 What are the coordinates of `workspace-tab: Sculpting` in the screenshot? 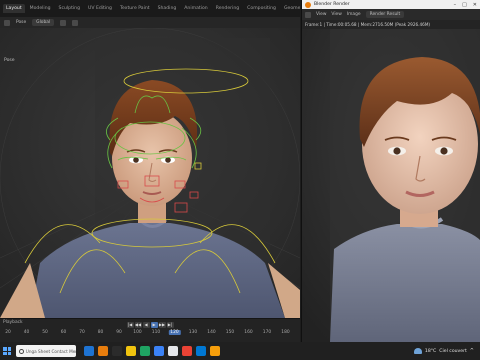 It's located at (69, 8).